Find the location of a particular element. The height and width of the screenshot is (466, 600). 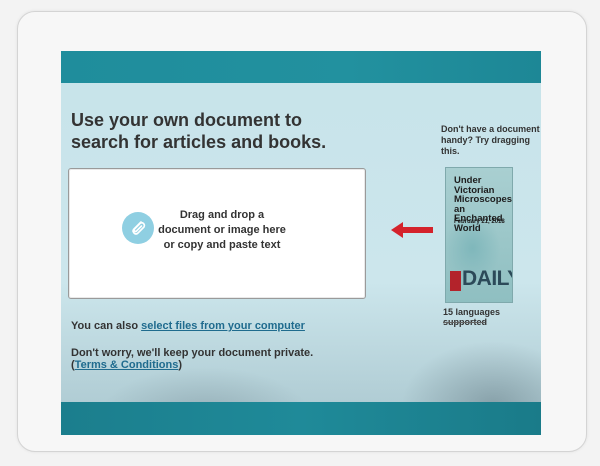

file-select-prefix: You can also is located at coordinates (105, 326).